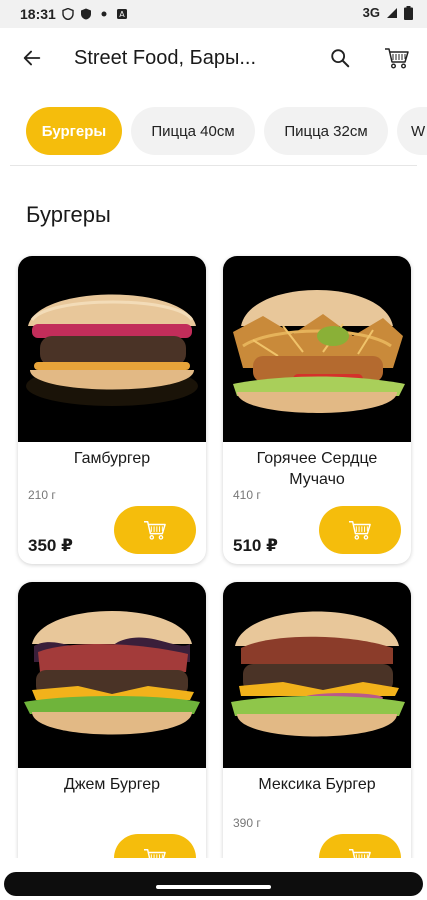 The width and height of the screenshot is (427, 900). Describe the element at coordinates (38, 14) in the screenshot. I see `status-time: 18:31` at that location.